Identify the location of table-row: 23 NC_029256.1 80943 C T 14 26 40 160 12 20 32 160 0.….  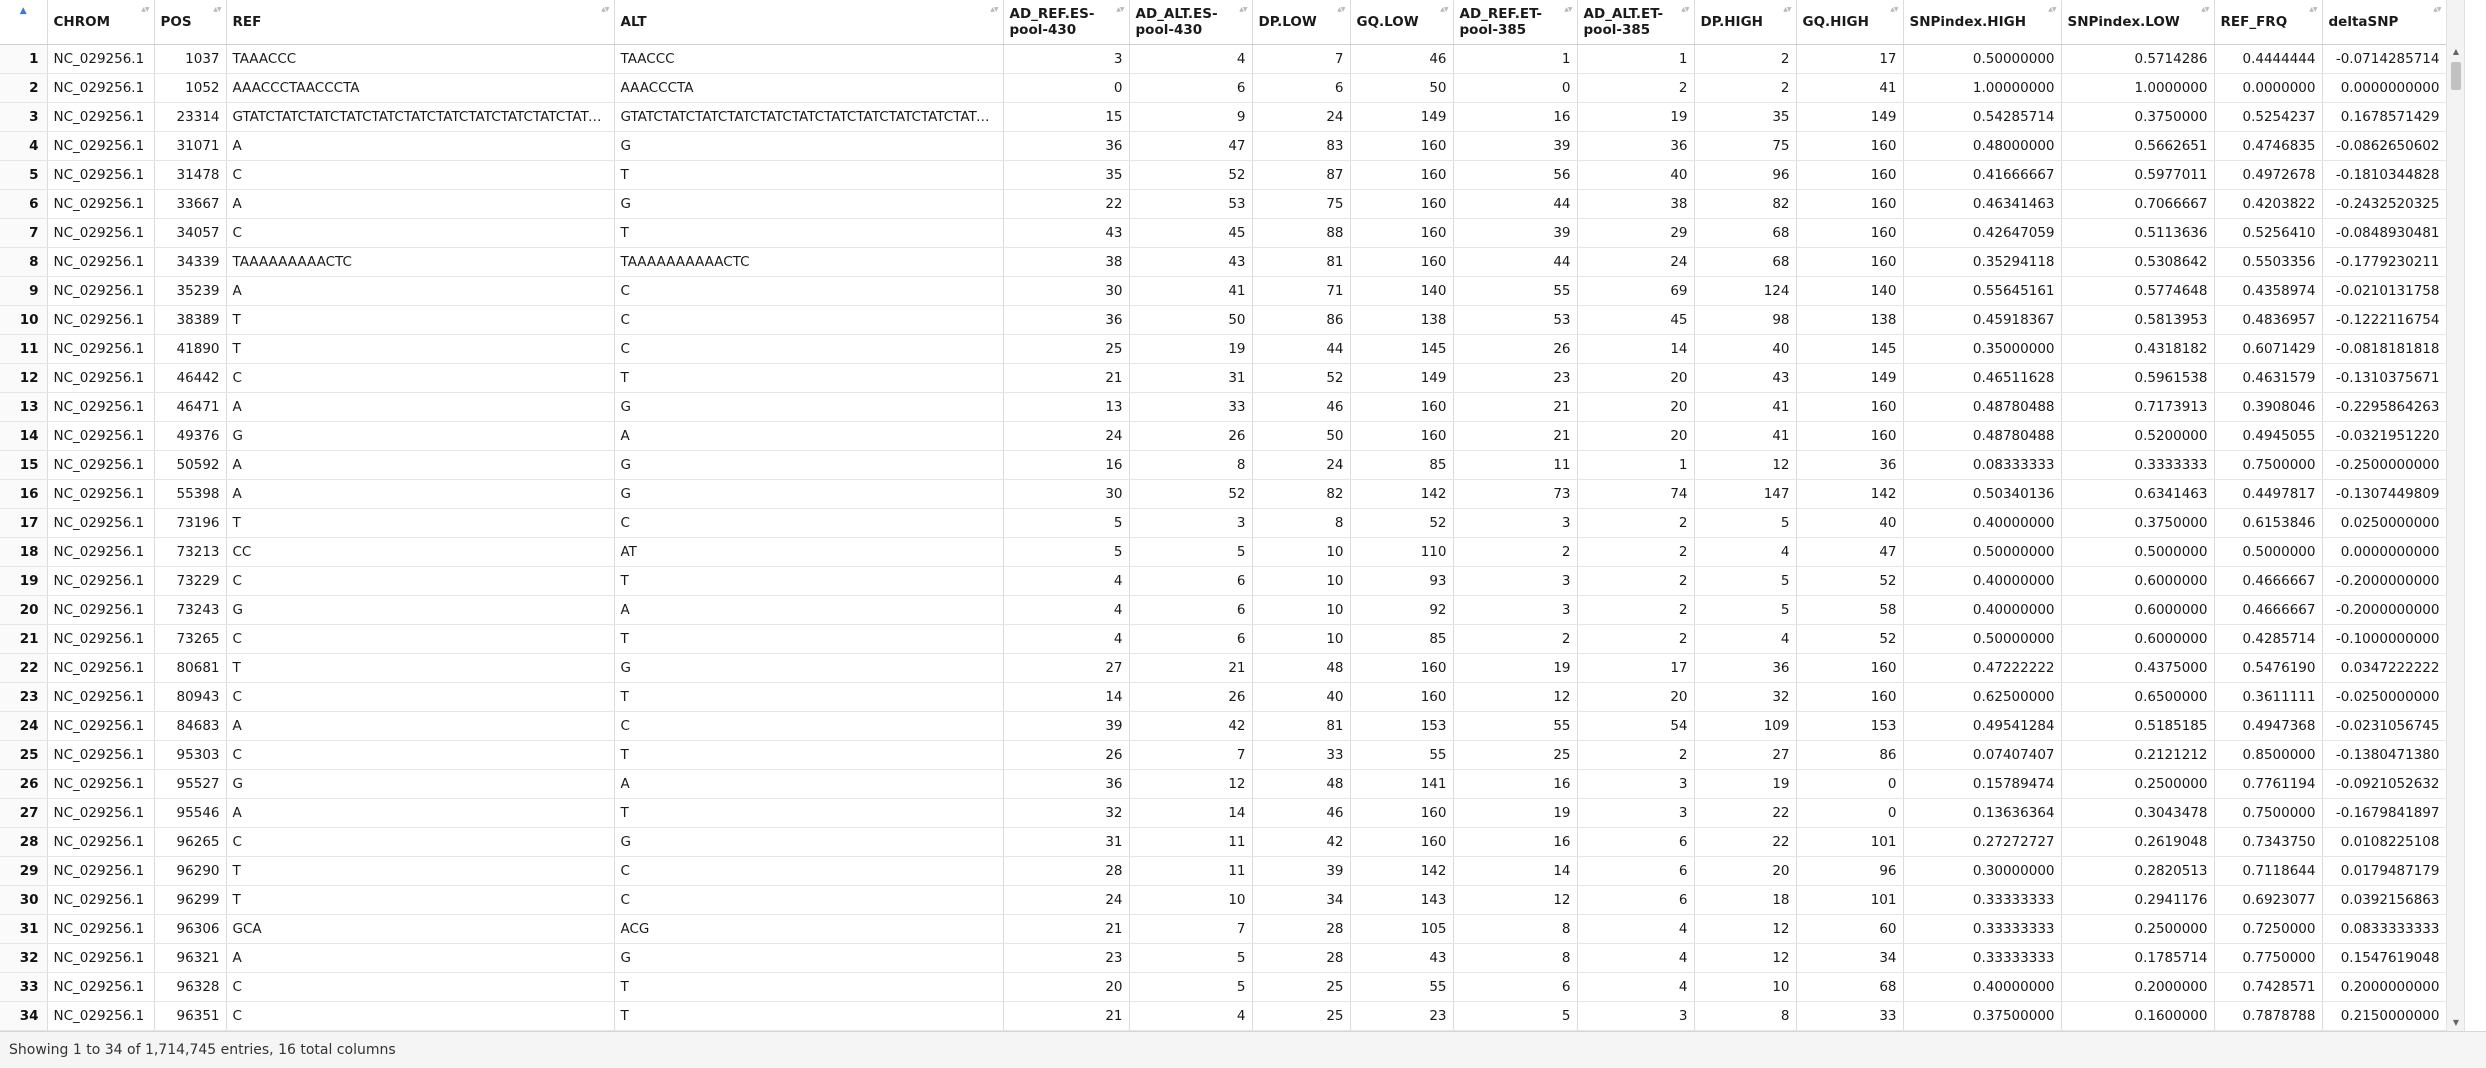
(1223, 697).